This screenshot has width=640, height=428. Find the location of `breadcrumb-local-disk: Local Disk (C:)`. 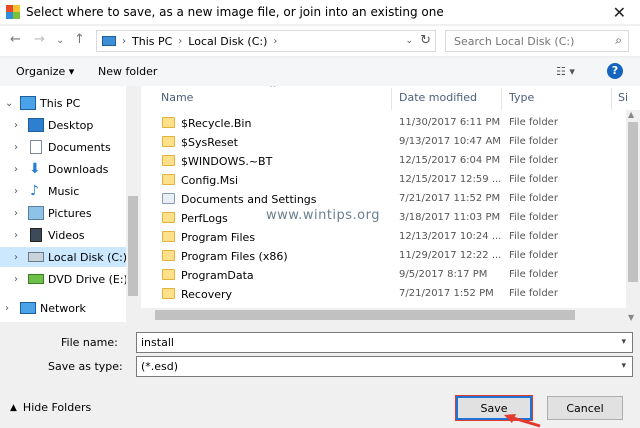

breadcrumb-local-disk: Local Disk (C:) is located at coordinates (227, 41).